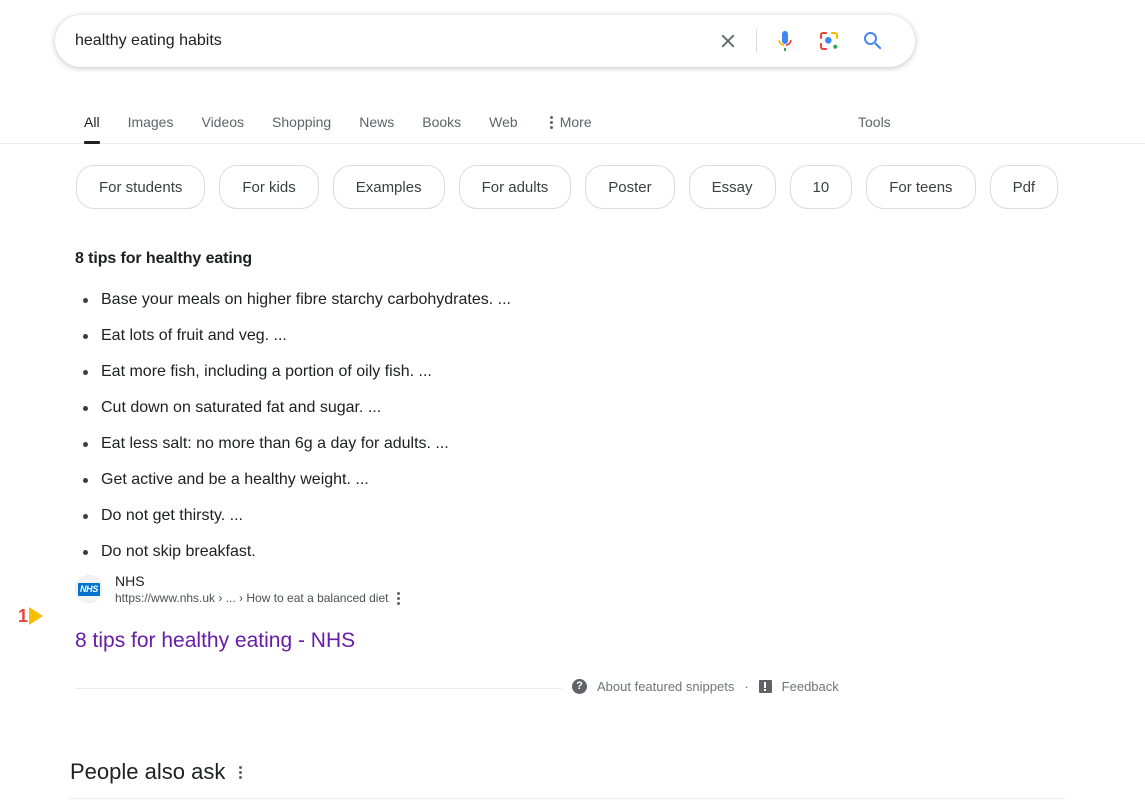  Describe the element at coordinates (810, 686) in the screenshot. I see `feedback-link: Feedback` at that location.